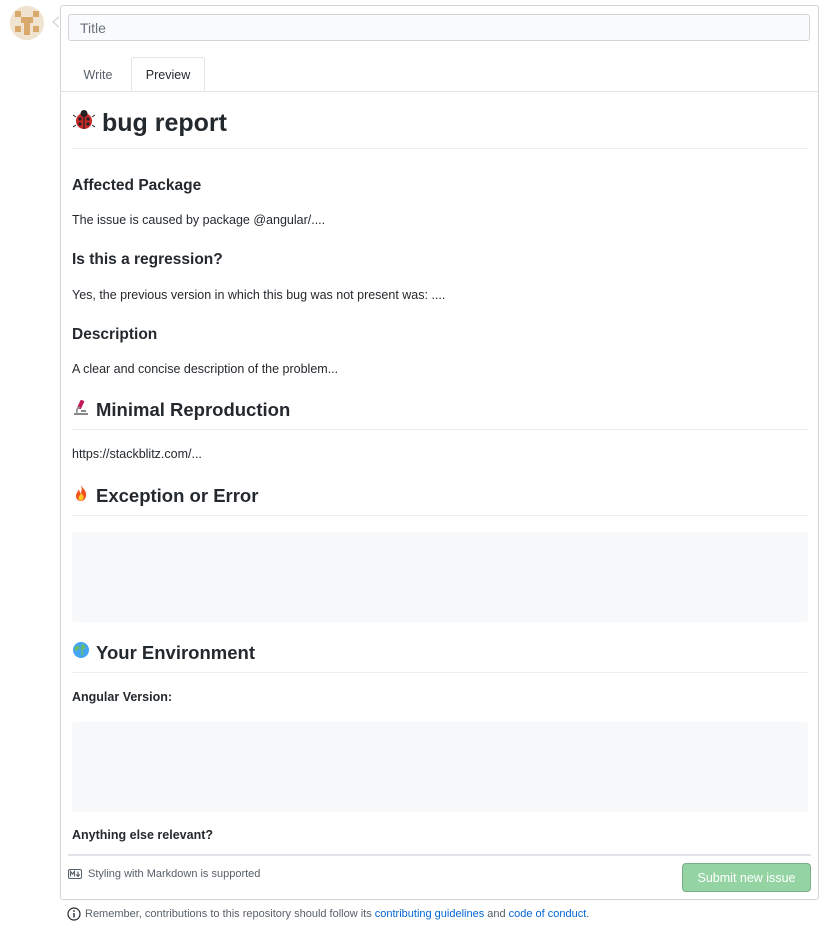  I want to click on exception-heading: Exception or Error, so click(440, 499).